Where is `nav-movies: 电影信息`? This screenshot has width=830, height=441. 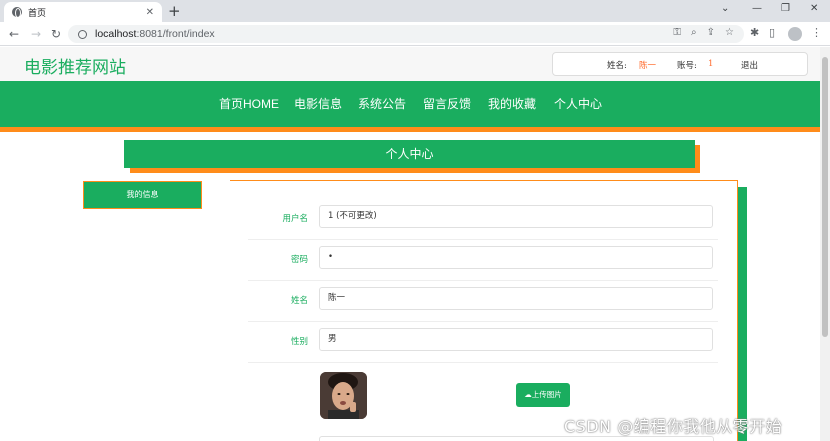 nav-movies: 电影信息 is located at coordinates (318, 103).